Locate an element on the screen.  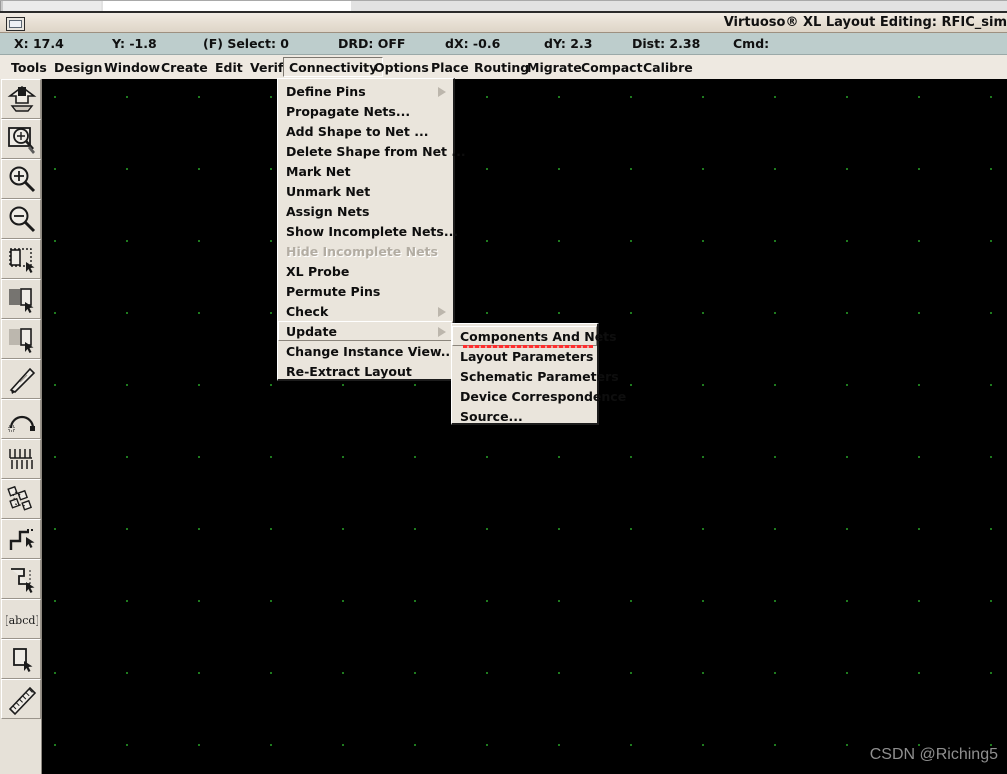
menu-update: Update is located at coordinates (365, 331).